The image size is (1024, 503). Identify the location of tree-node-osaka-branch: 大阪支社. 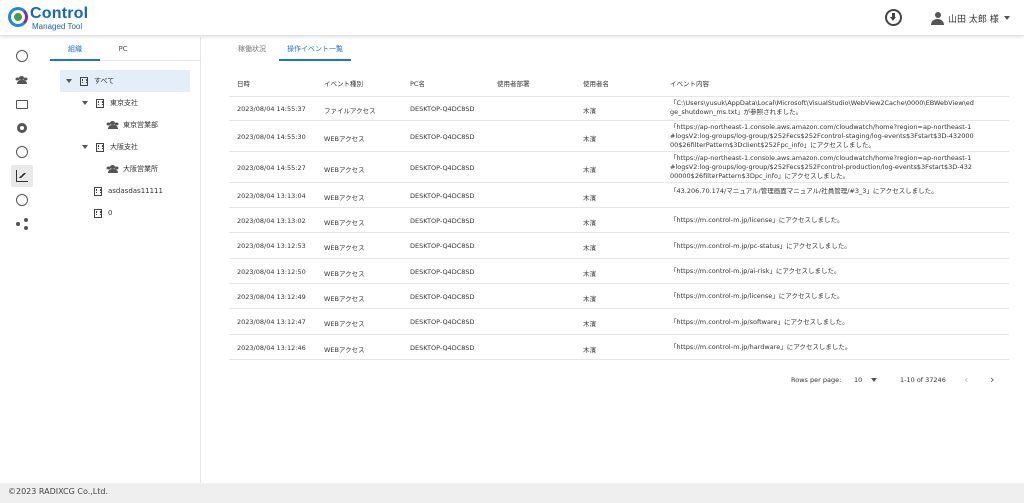
(110, 147).